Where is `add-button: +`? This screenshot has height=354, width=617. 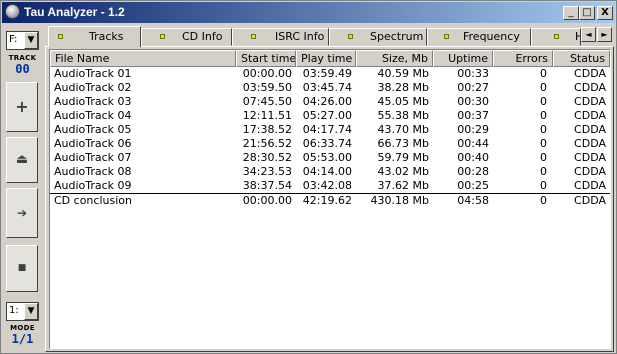 add-button: + is located at coordinates (22, 107).